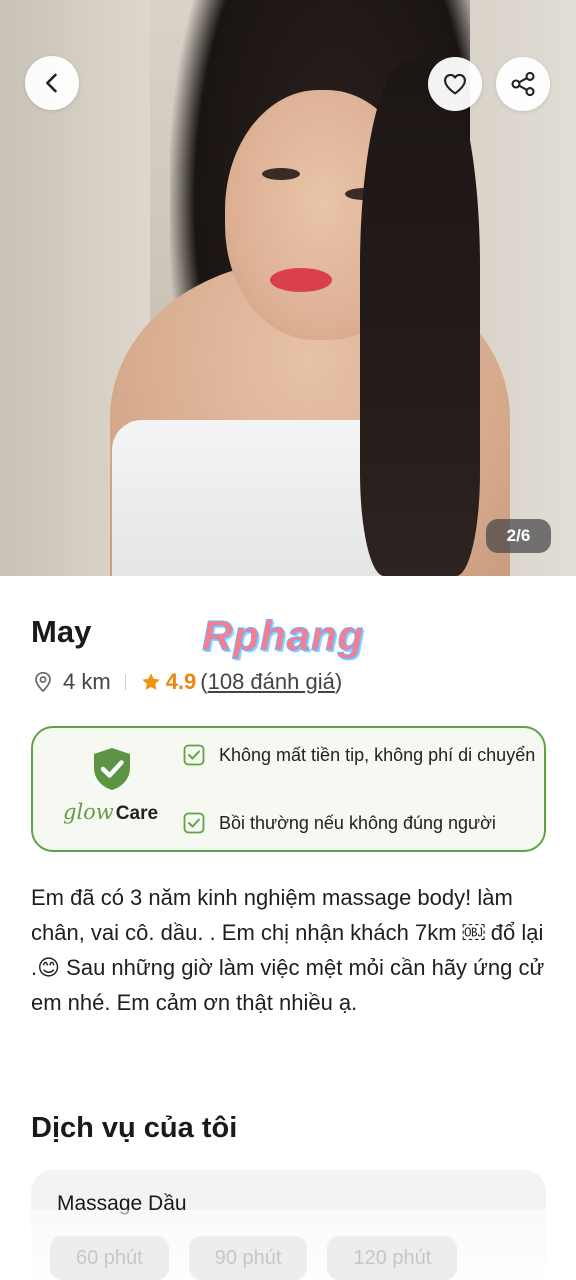 This screenshot has width=576, height=1280. What do you see at coordinates (392, 1258) in the screenshot?
I see `duration-option: 120 phút` at bounding box center [392, 1258].